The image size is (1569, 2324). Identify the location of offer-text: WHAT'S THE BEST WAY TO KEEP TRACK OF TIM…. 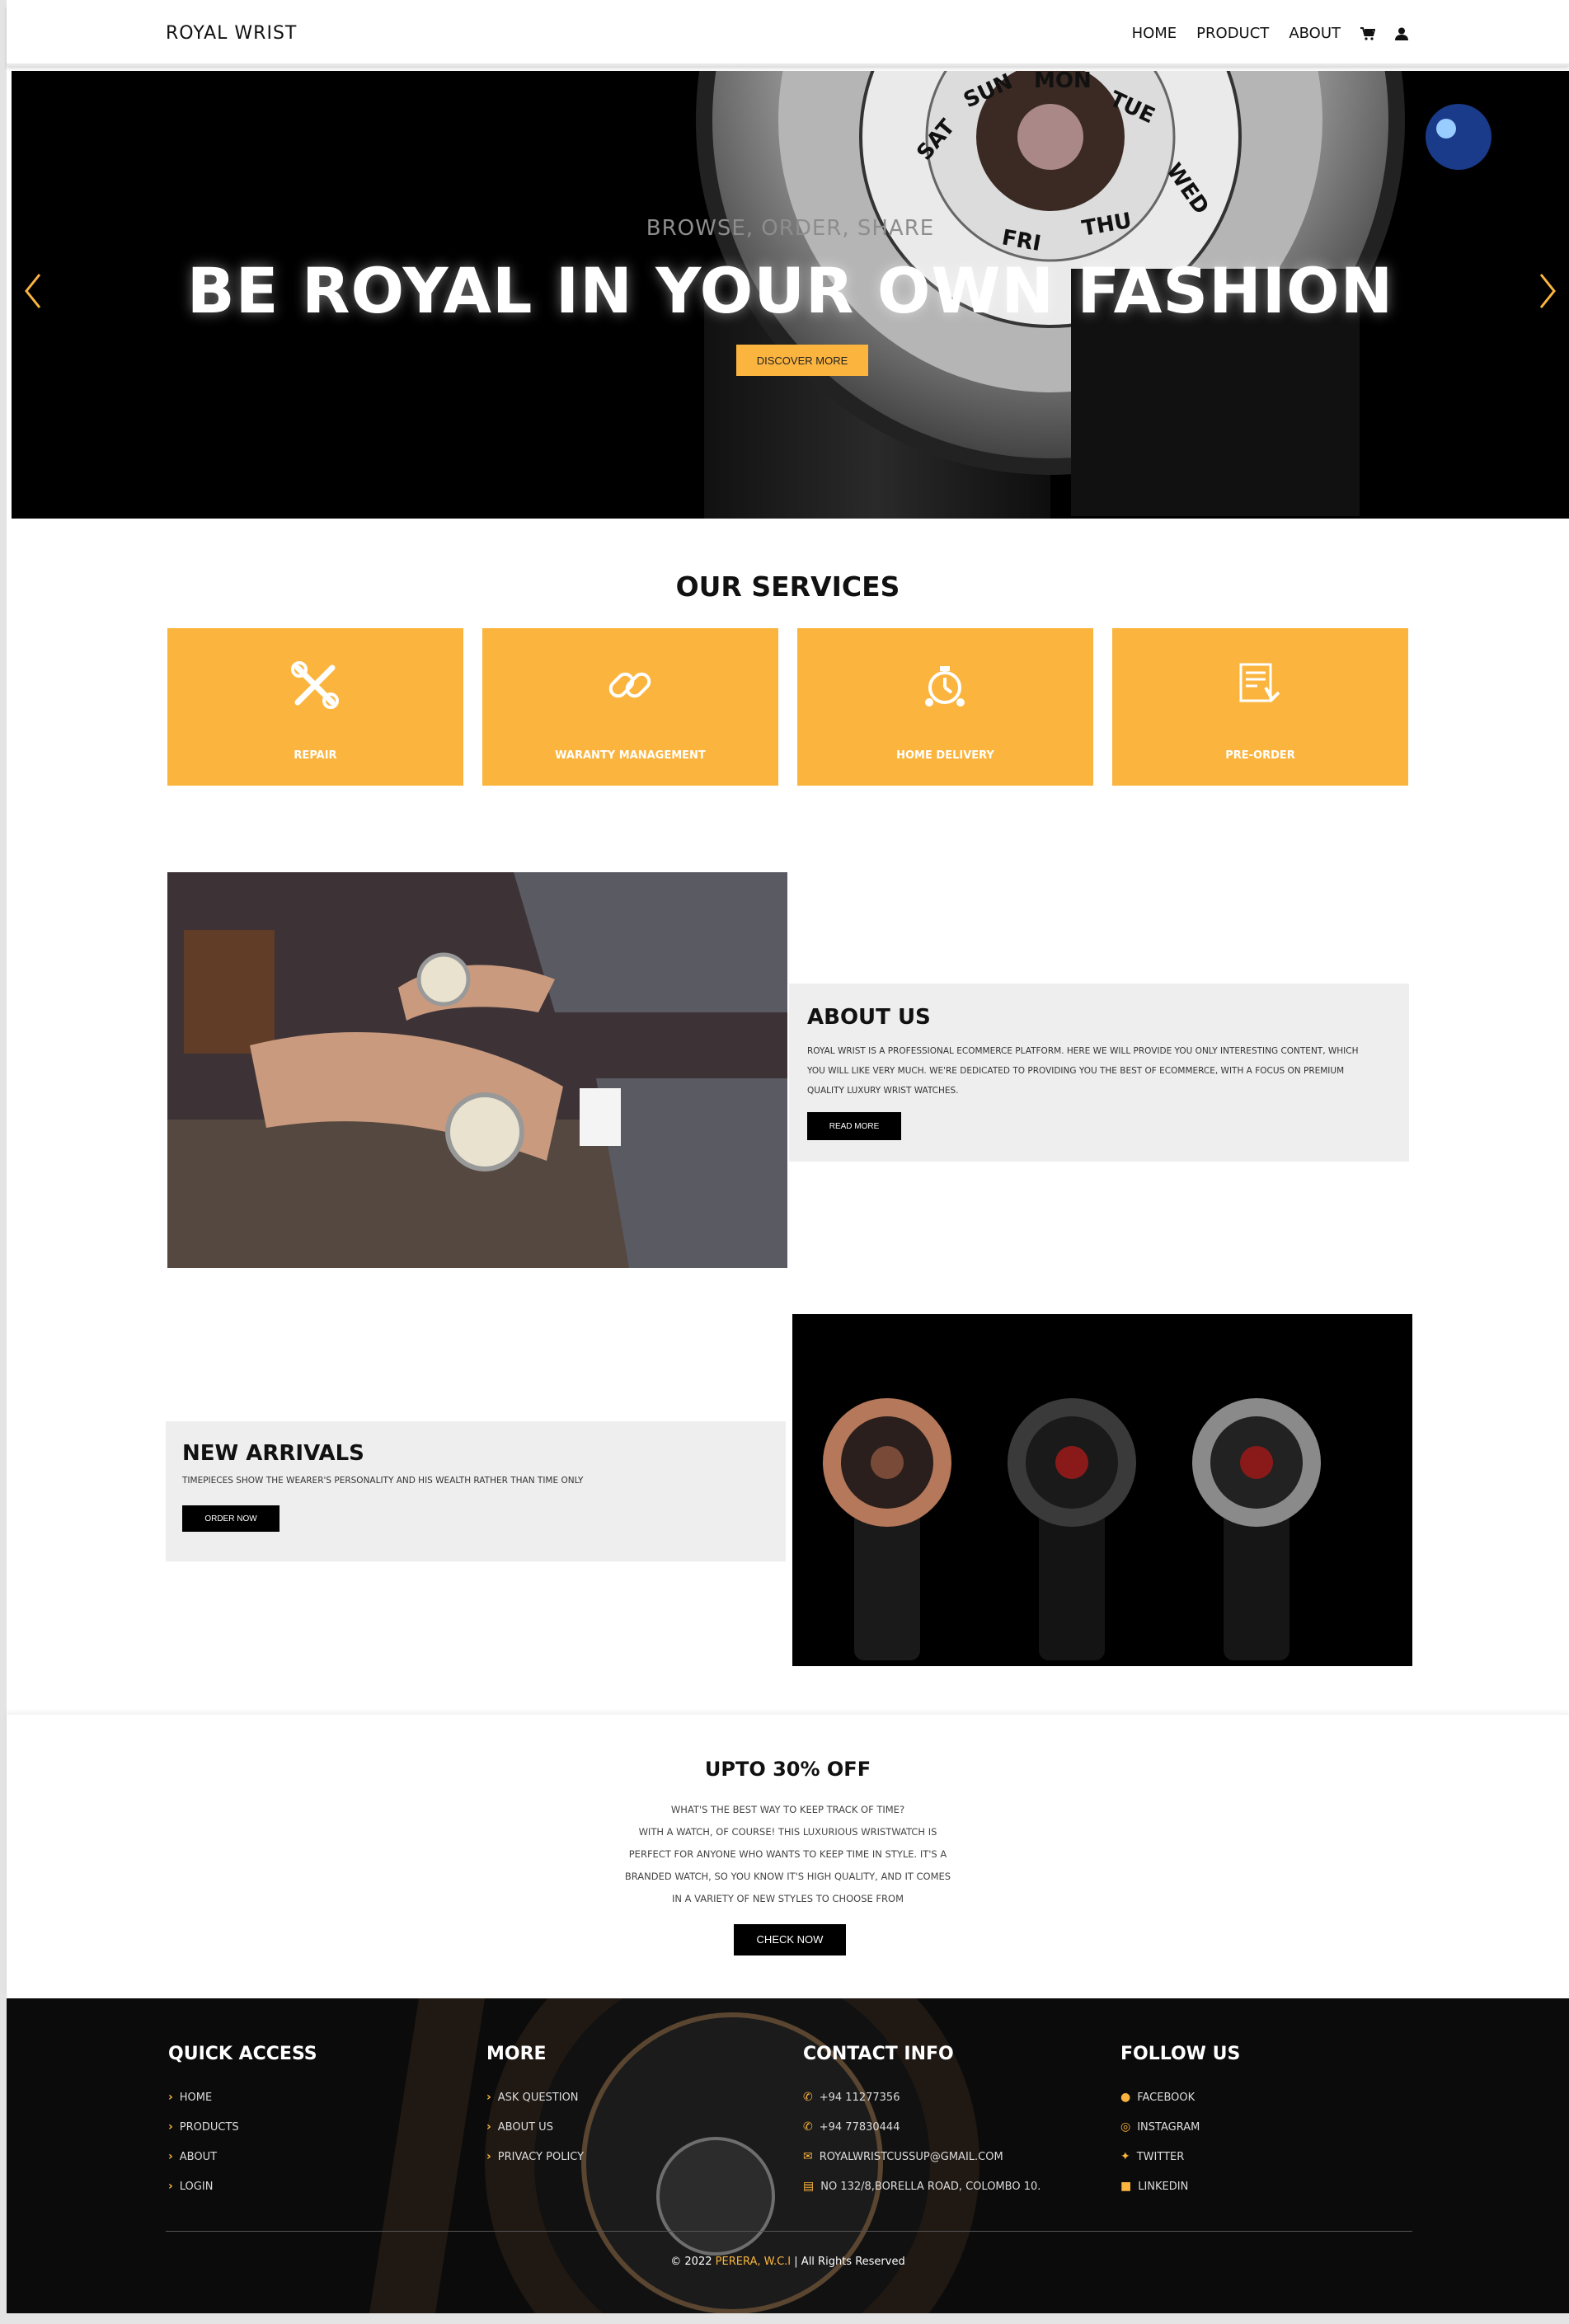
(788, 1854).